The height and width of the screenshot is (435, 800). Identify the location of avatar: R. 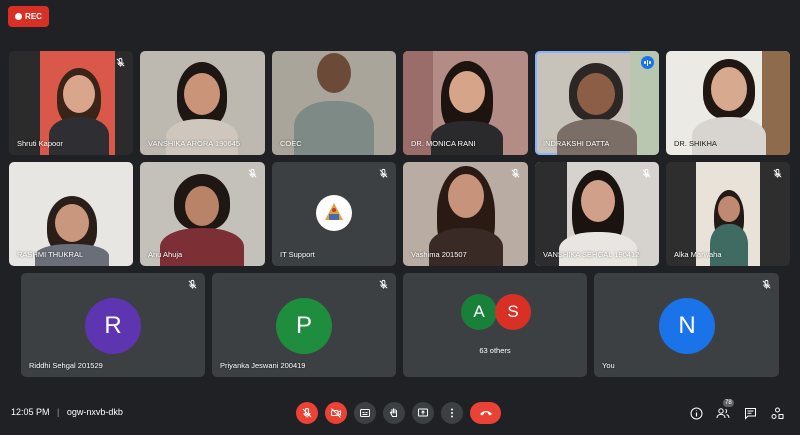
(113, 326).